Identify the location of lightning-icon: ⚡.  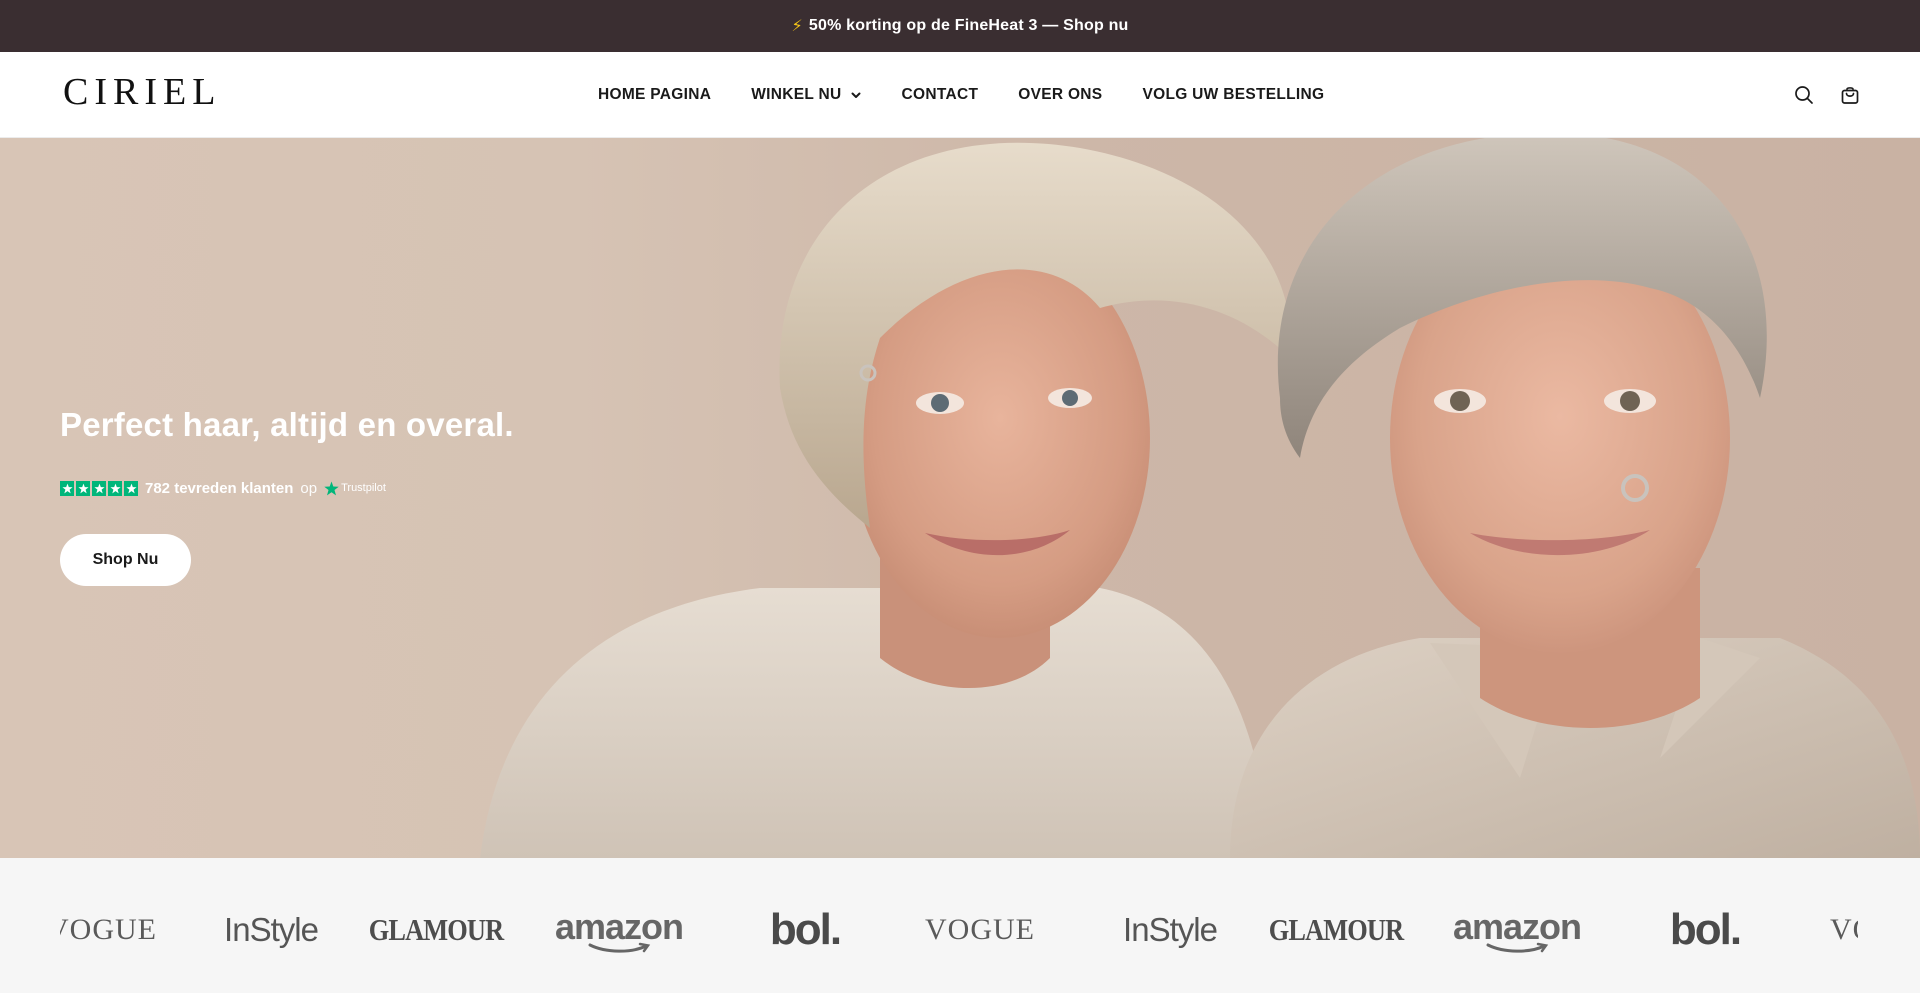
(797, 26).